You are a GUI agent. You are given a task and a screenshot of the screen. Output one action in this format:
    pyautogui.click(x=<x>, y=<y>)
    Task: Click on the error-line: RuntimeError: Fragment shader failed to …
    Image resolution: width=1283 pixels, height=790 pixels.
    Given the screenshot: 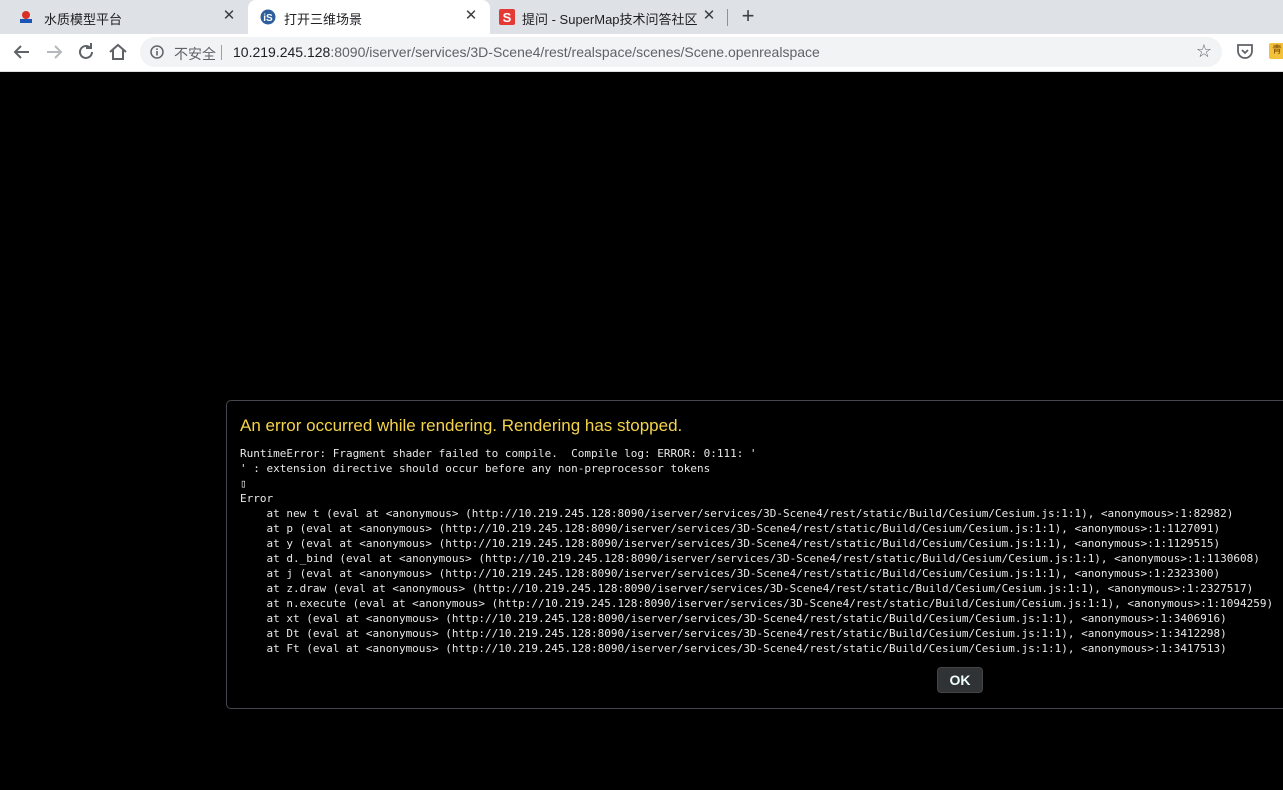 What is the action you would take?
    pyautogui.click(x=498, y=453)
    